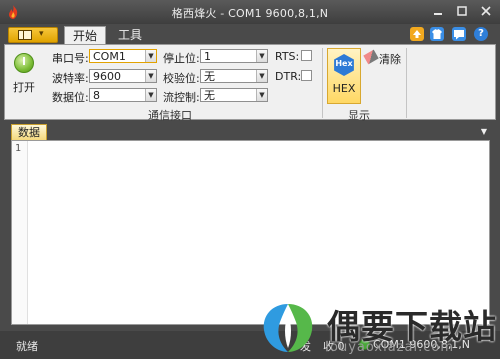 The height and width of the screenshot is (359, 500). I want to click on databits-label: 数据位:, so click(70, 97).